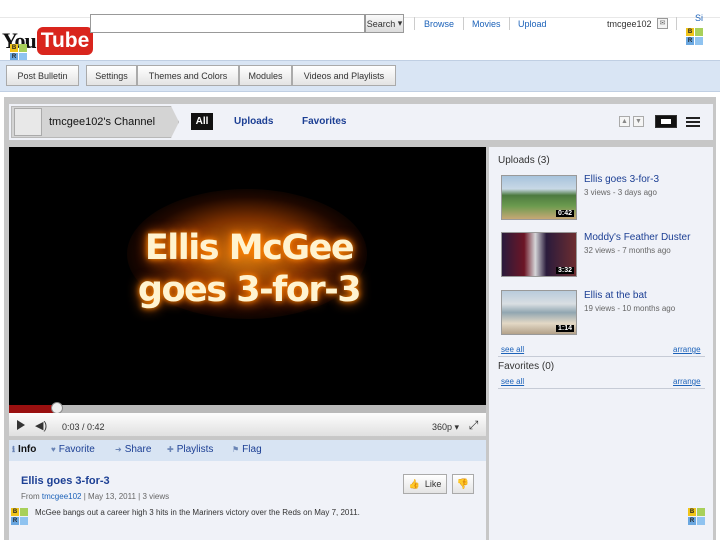 The height and width of the screenshot is (540, 720). Describe the element at coordinates (539, 312) in the screenshot. I see `video-thumbnail: 1:14` at that location.